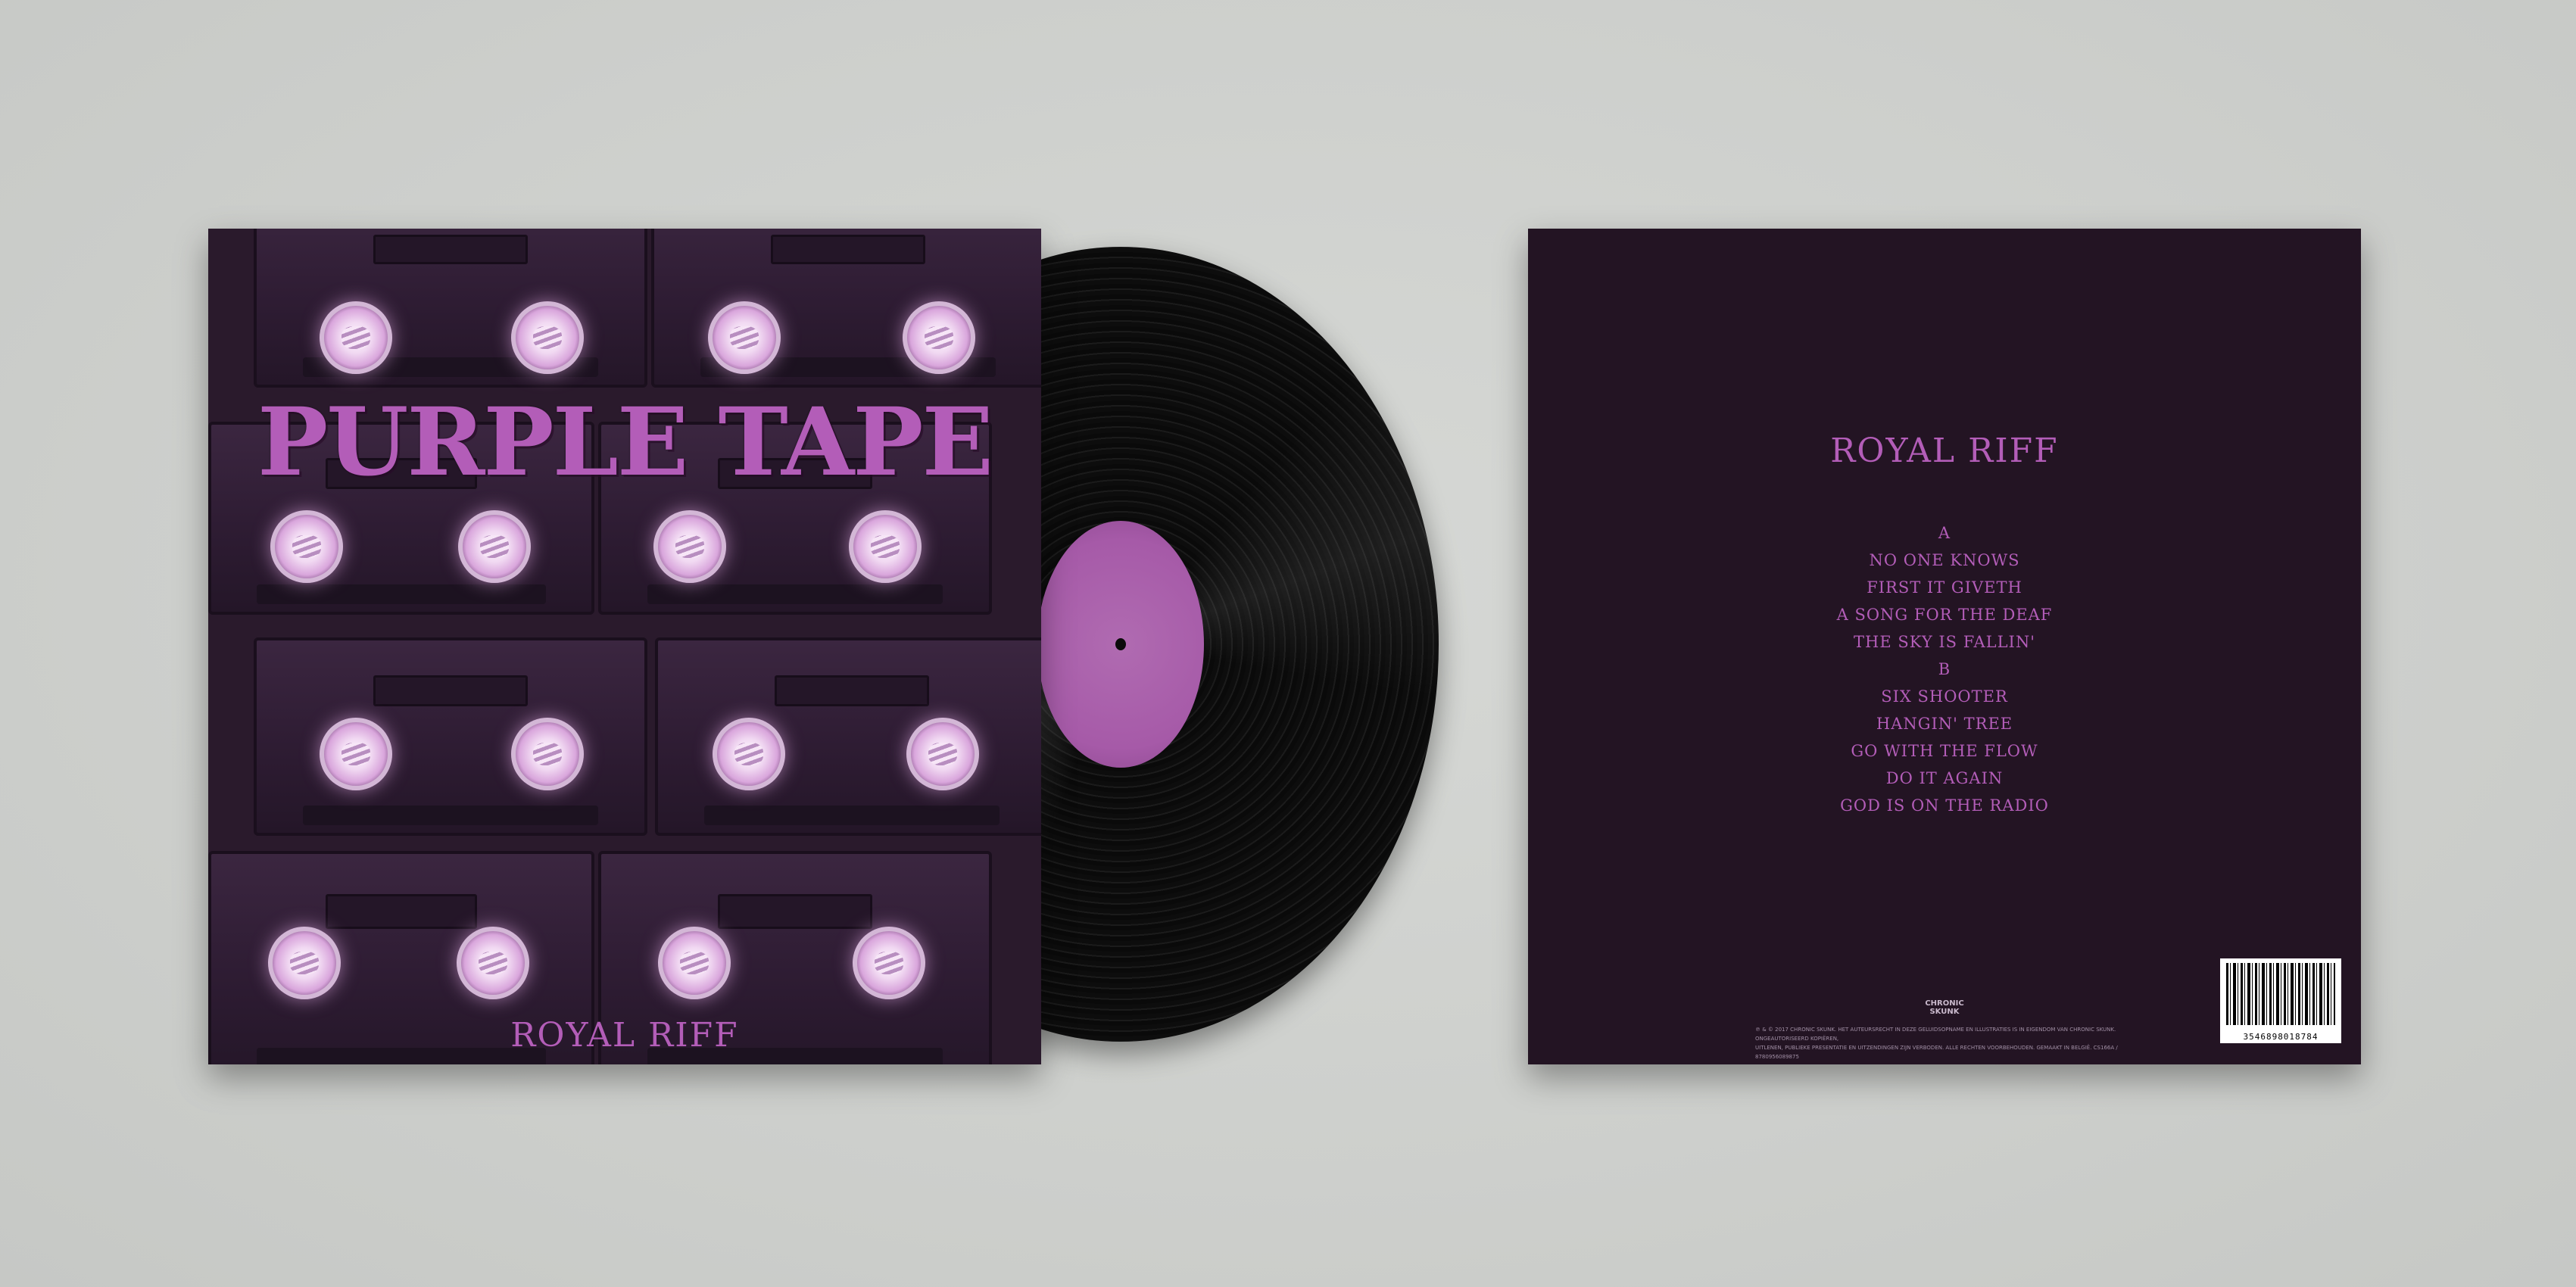  What do you see at coordinates (1944, 724) in the screenshot?
I see `track-title: HANGIN' TREE` at bounding box center [1944, 724].